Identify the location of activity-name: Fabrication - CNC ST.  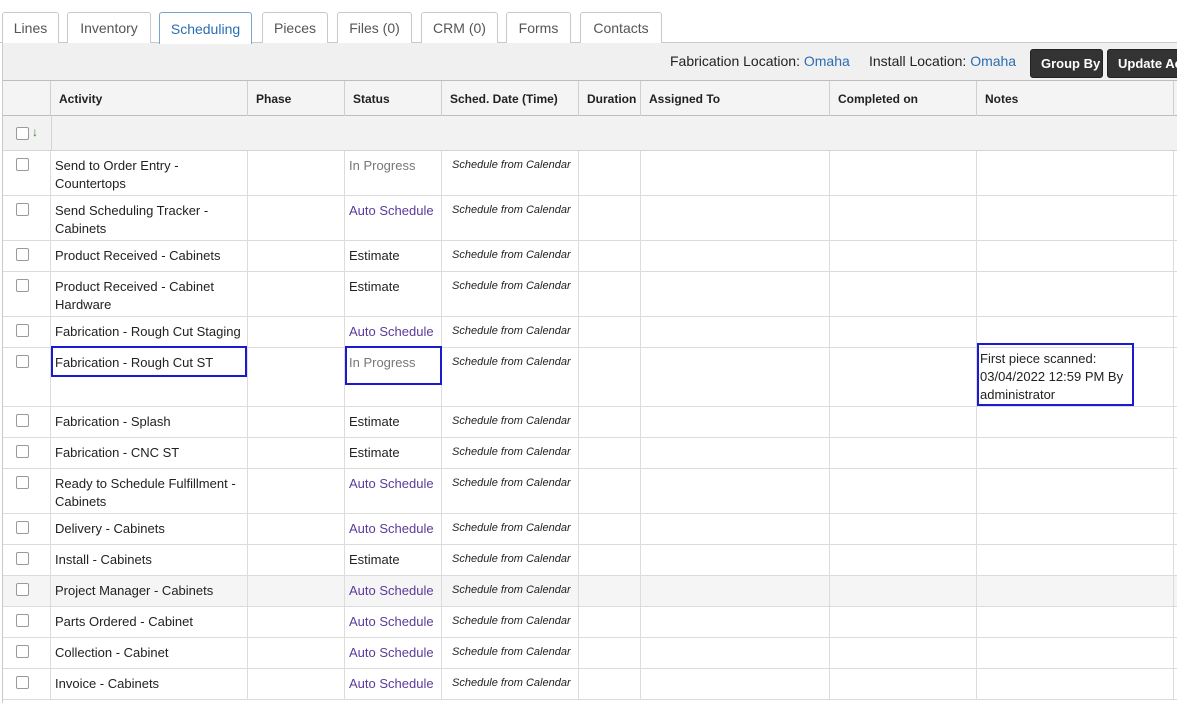
(117, 453).